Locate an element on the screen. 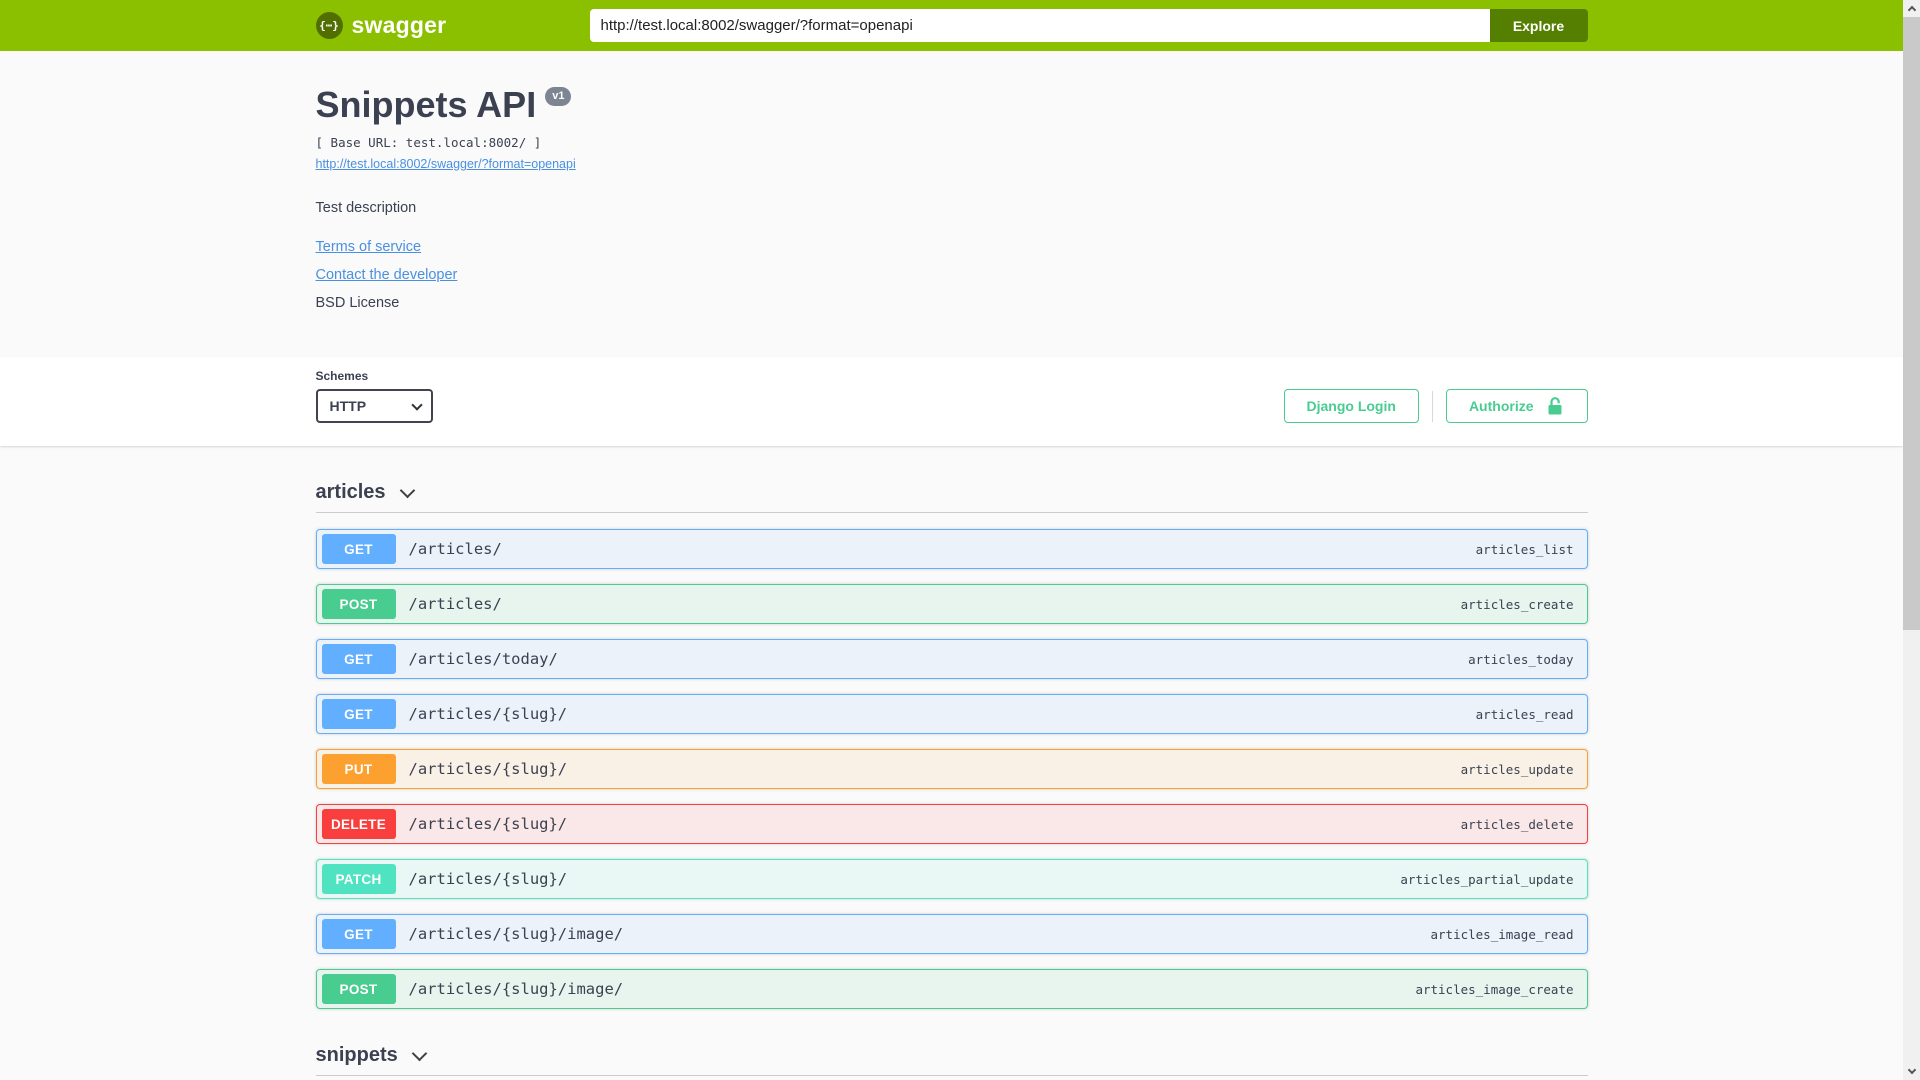 Image resolution: width=1920 pixels, height=1080 pixels. tag-header: articles is located at coordinates (951, 497).